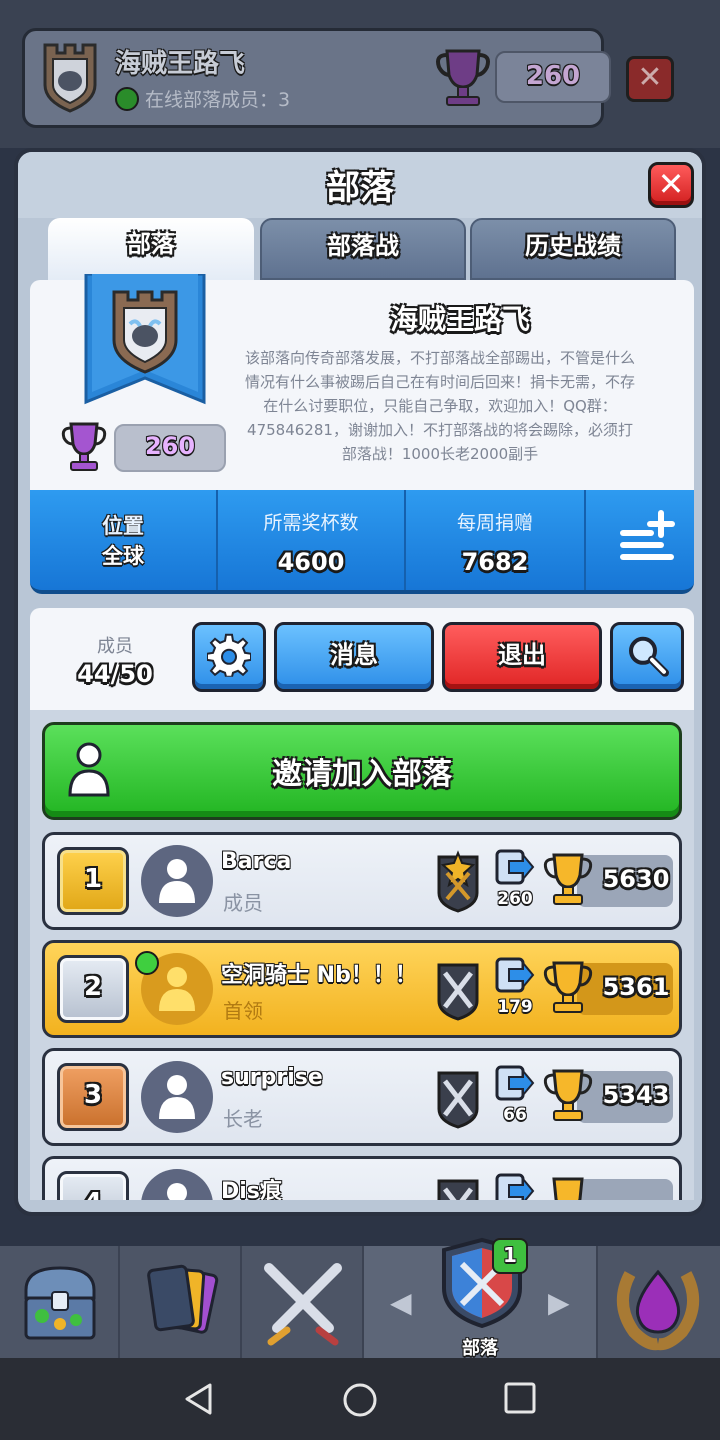  What do you see at coordinates (360, 188) in the screenshot?
I see `panel-title: 部落` at bounding box center [360, 188].